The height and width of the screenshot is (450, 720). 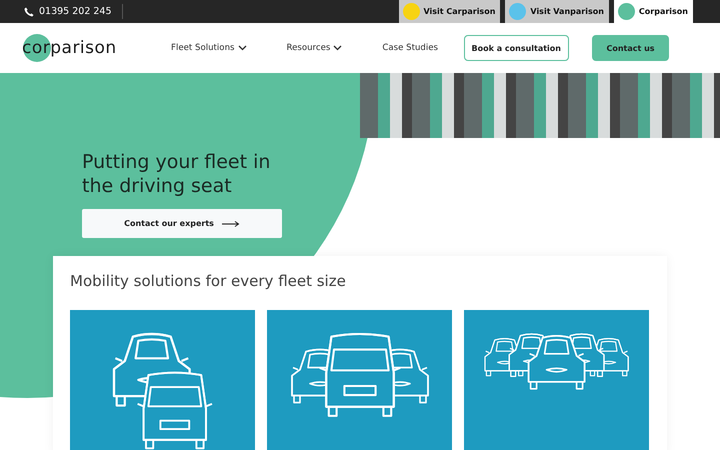 I want to click on site-tab: Visit Vanparison, so click(x=557, y=11).